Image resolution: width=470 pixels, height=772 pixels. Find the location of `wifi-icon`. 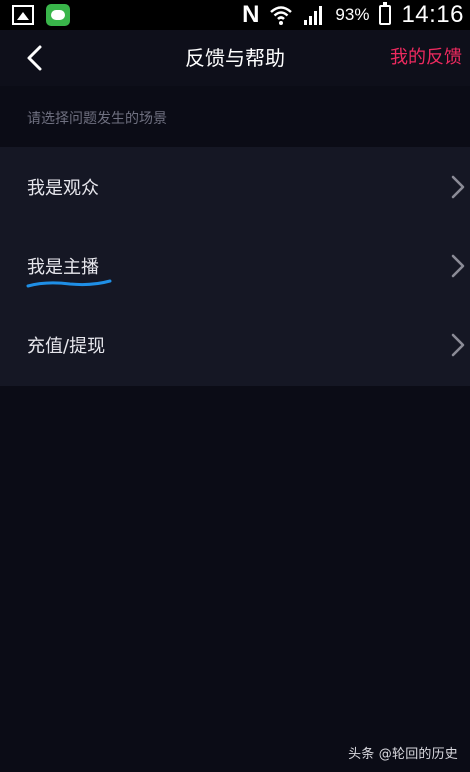

wifi-icon is located at coordinates (281, 15).